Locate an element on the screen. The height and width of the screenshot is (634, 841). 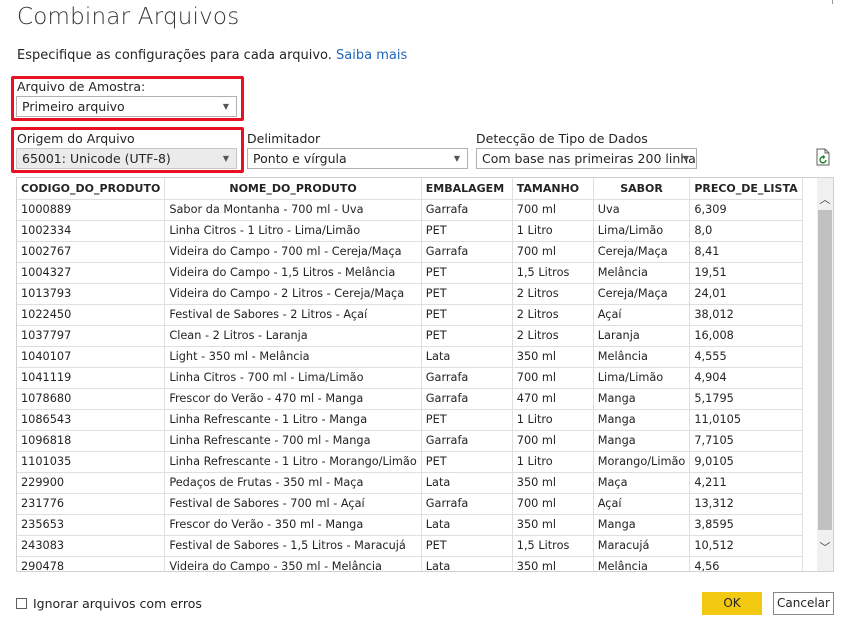
chevron-down-icon: ﹀ is located at coordinates (825, 548).